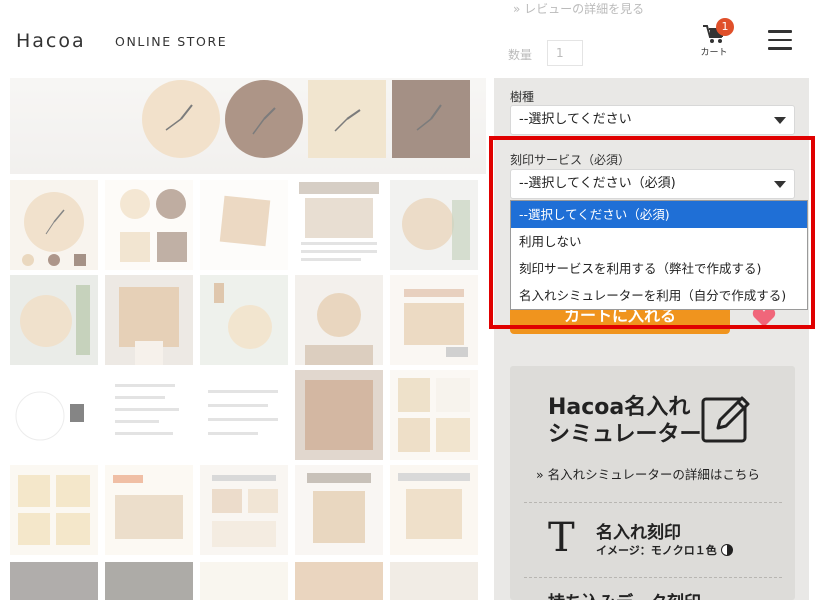  What do you see at coordinates (653, 474) in the screenshot?
I see `simulator-detail-text: 名入れシミュレーターの詳細はこちら` at bounding box center [653, 474].